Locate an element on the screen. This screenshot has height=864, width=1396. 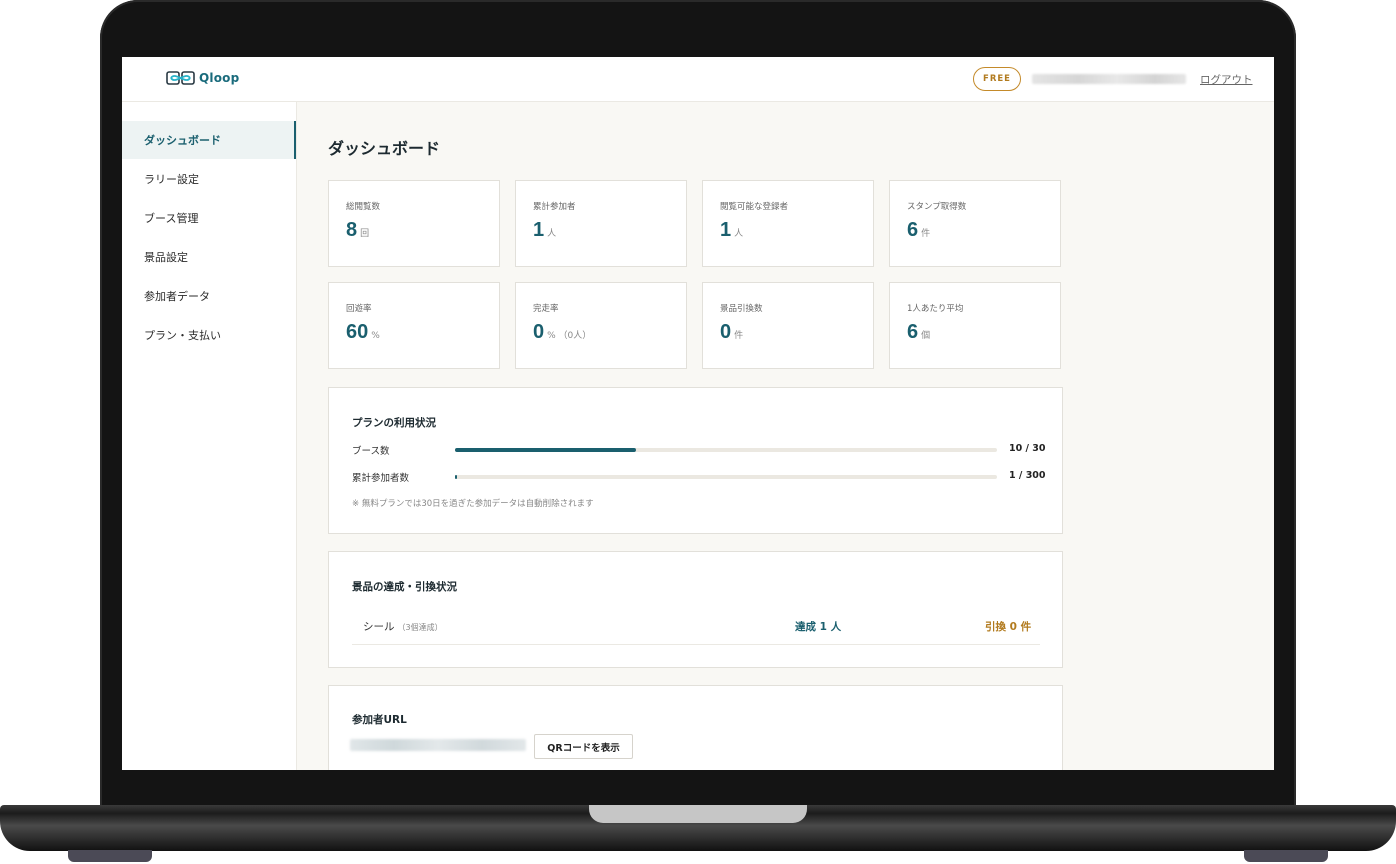
stat-label: 累計参加者 is located at coordinates (554, 207).